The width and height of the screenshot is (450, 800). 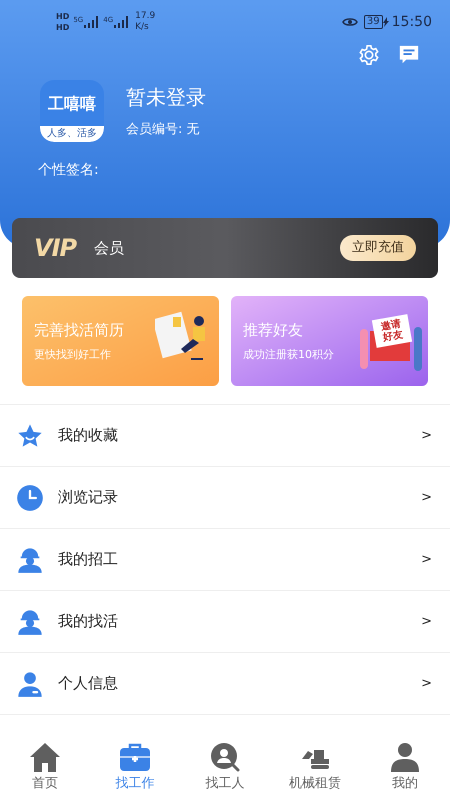 I want to click on menu-item: 浏览记录 >, so click(x=225, y=498).